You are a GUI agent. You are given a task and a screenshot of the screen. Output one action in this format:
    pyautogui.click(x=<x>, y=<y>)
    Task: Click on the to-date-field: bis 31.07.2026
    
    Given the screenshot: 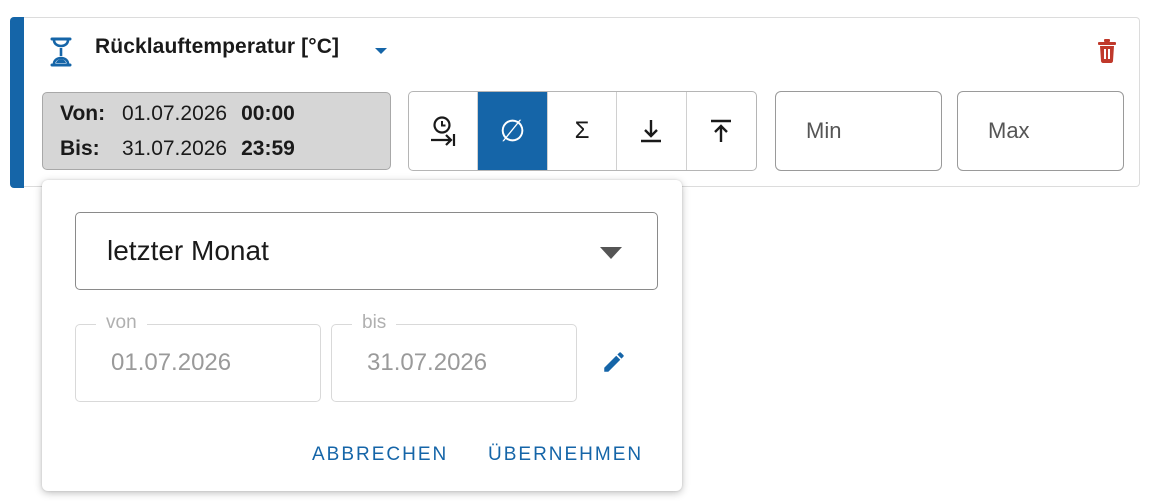 What is the action you would take?
    pyautogui.click(x=454, y=357)
    